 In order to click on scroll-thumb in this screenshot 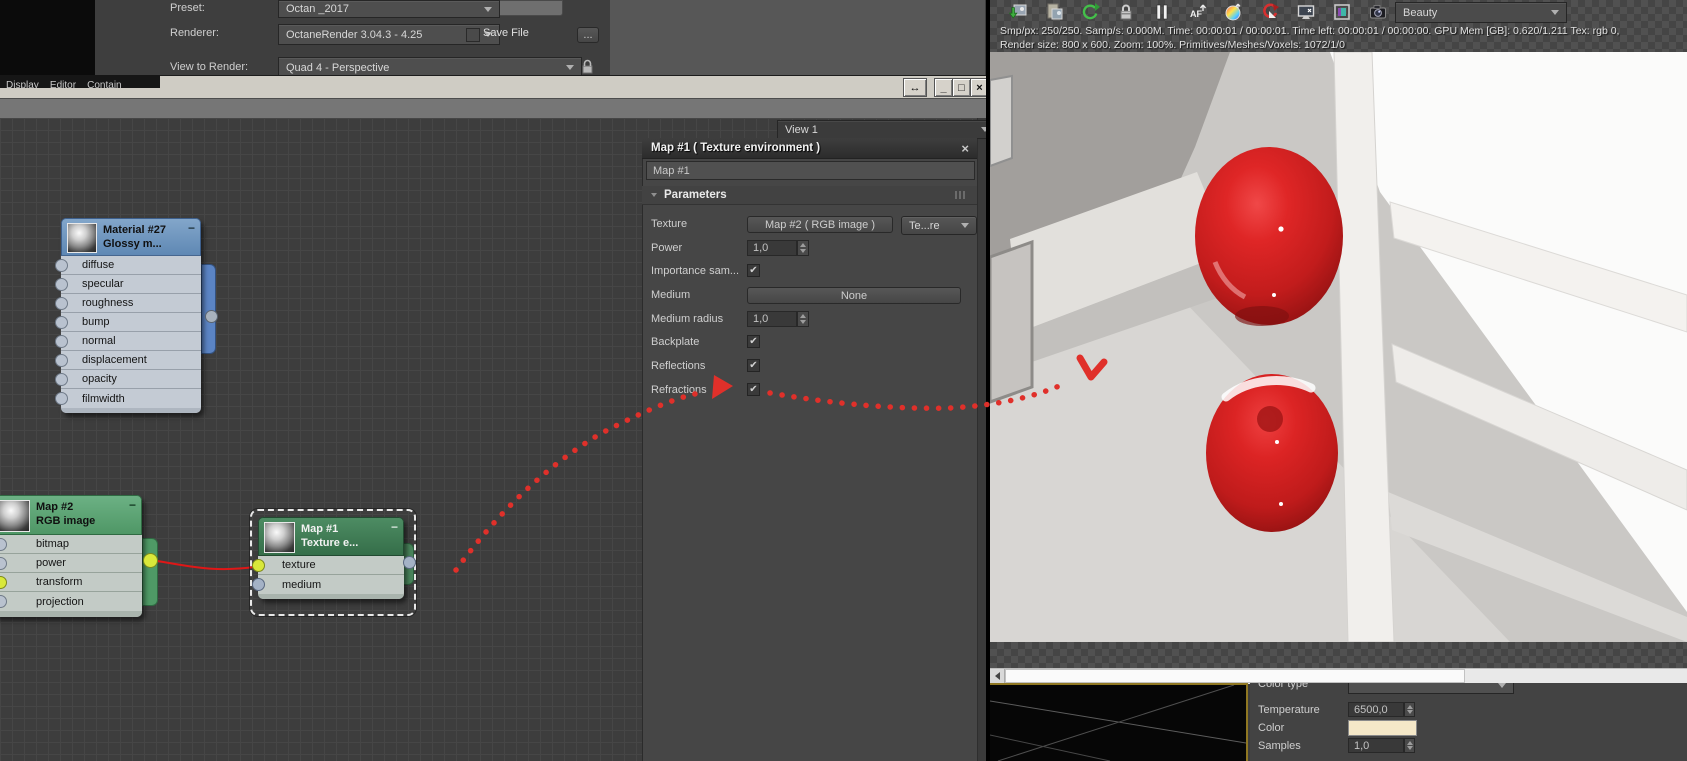, I will do `click(1235, 676)`.